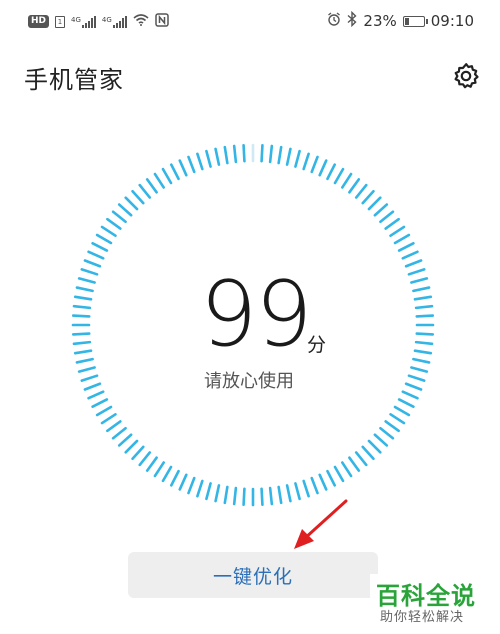 Image resolution: width=500 pixels, height=634 pixels. Describe the element at coordinates (249, 381) in the screenshot. I see `score-status: 请放心使用` at that location.